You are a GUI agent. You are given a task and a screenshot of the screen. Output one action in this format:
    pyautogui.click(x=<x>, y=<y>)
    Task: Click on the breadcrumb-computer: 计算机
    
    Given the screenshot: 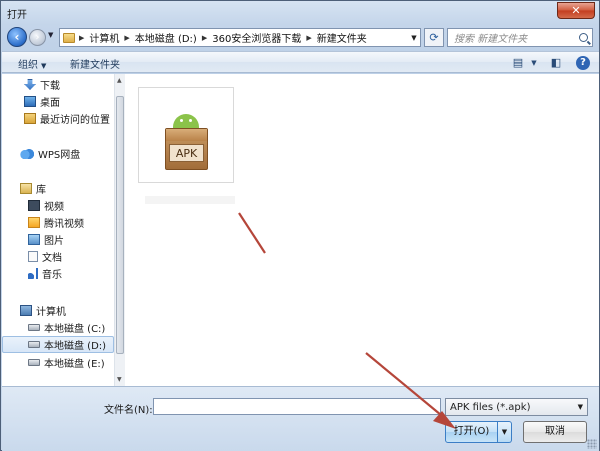 What is the action you would take?
    pyautogui.click(x=104, y=37)
    